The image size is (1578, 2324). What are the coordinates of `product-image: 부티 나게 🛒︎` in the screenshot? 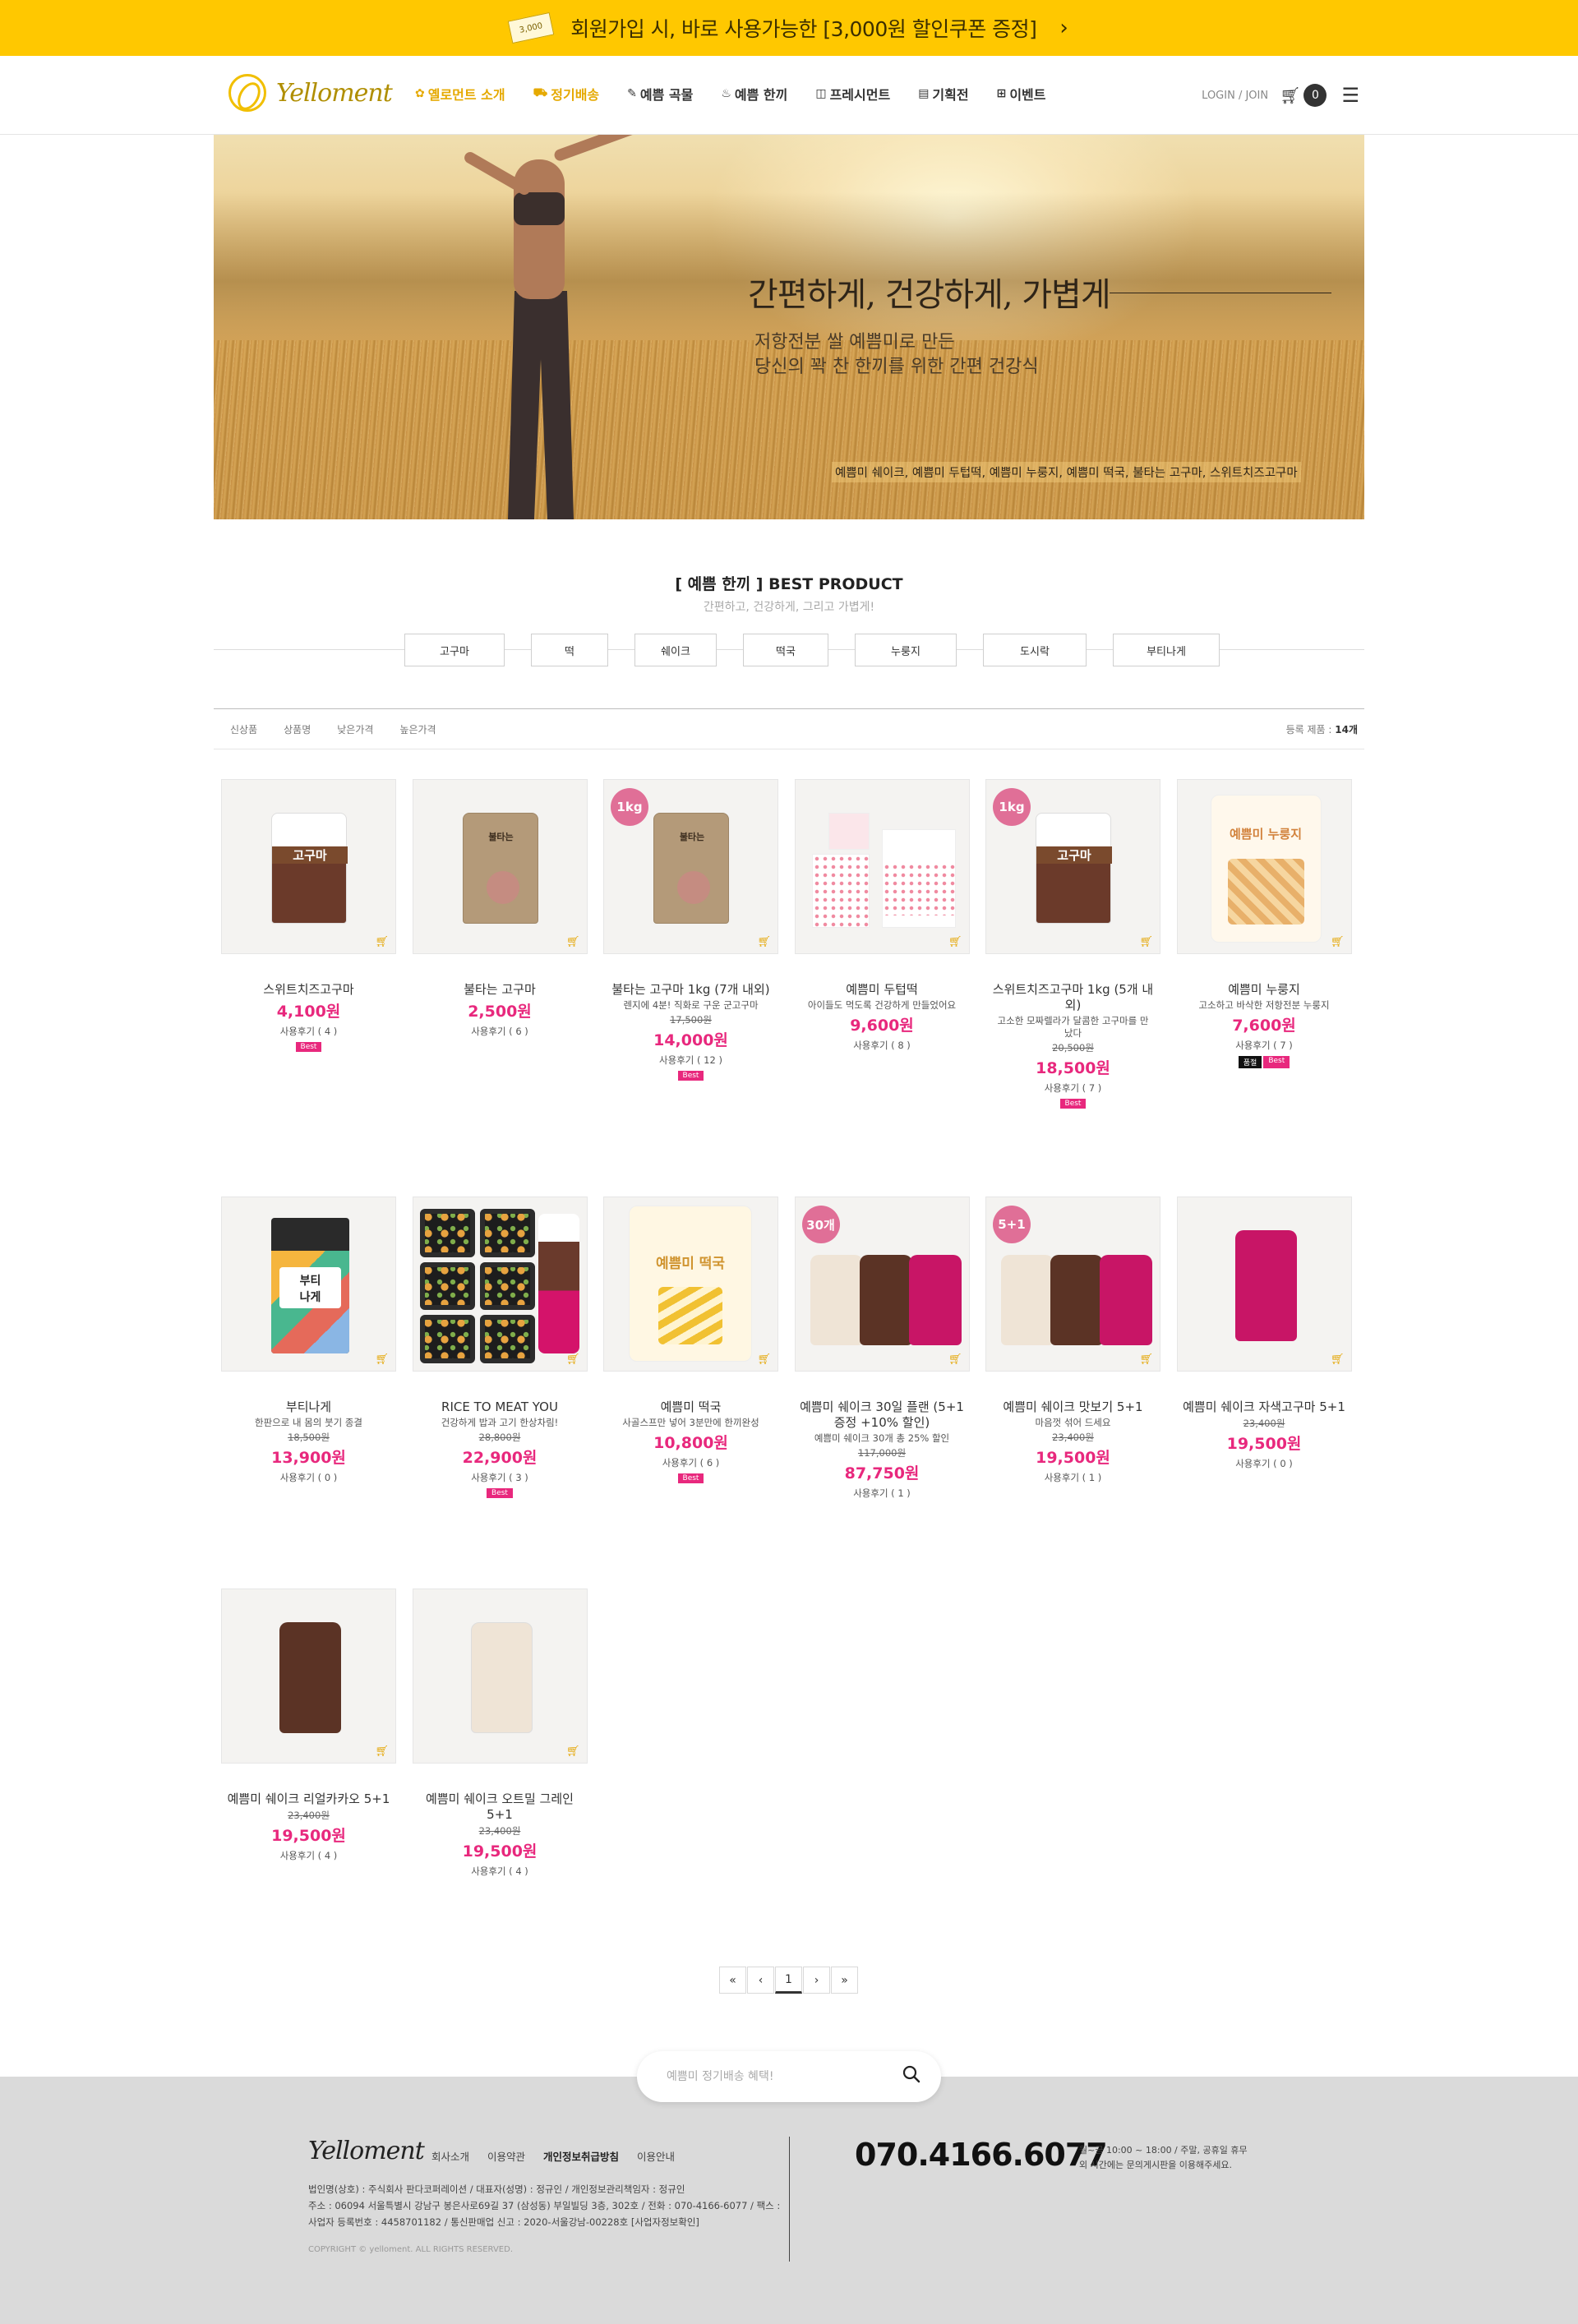 It's located at (308, 1284).